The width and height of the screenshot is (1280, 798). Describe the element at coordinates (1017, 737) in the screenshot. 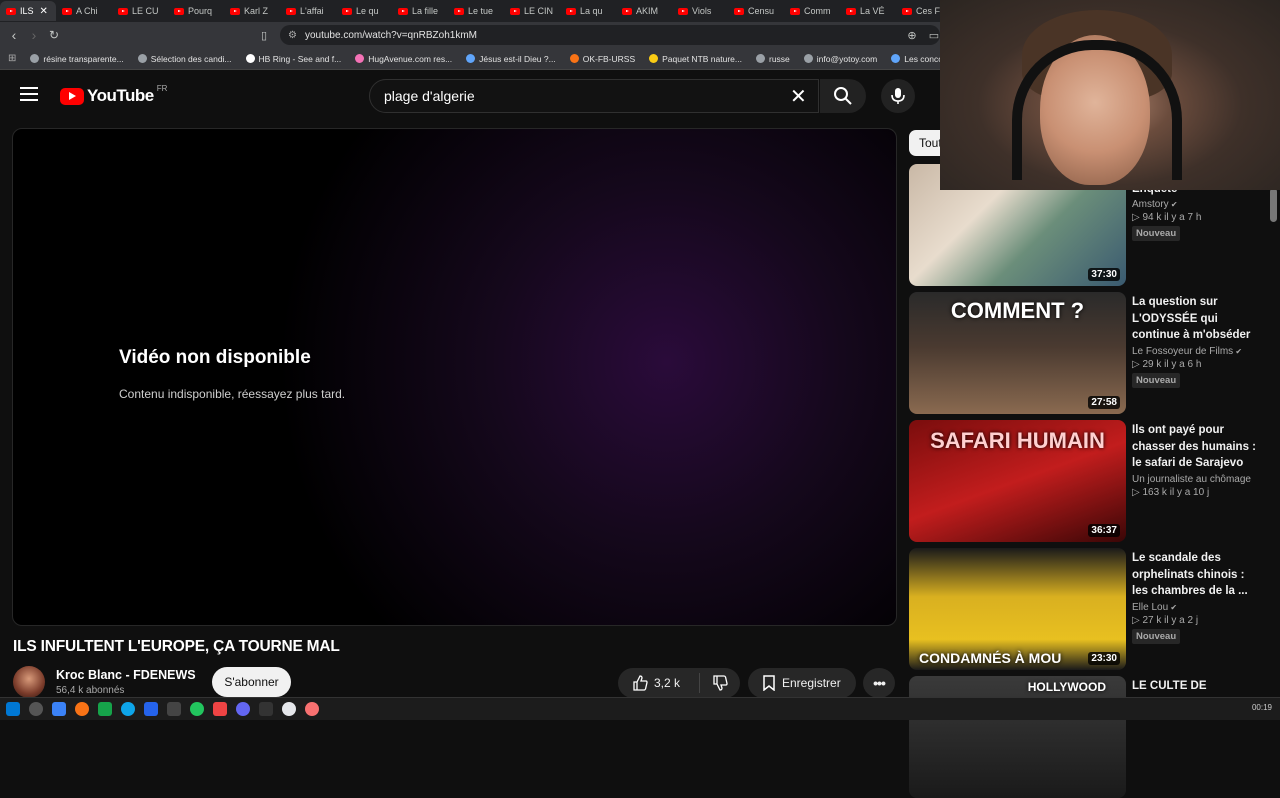

I see `video-thumbnail: HOLLYWOOD` at that location.